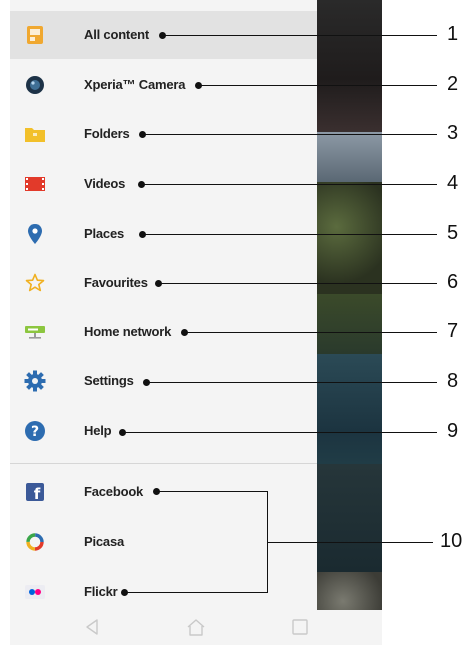 The height and width of the screenshot is (645, 476). Describe the element at coordinates (104, 233) in the screenshot. I see `menu-item-label: Places` at that location.